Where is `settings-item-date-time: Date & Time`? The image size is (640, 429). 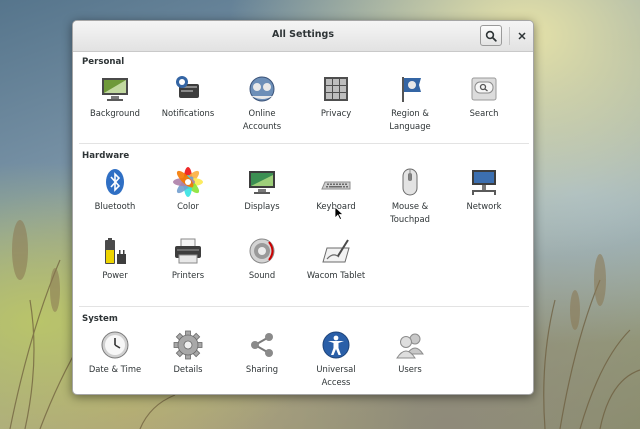
settings-item-date-time: Date & Time is located at coordinates (115, 353).